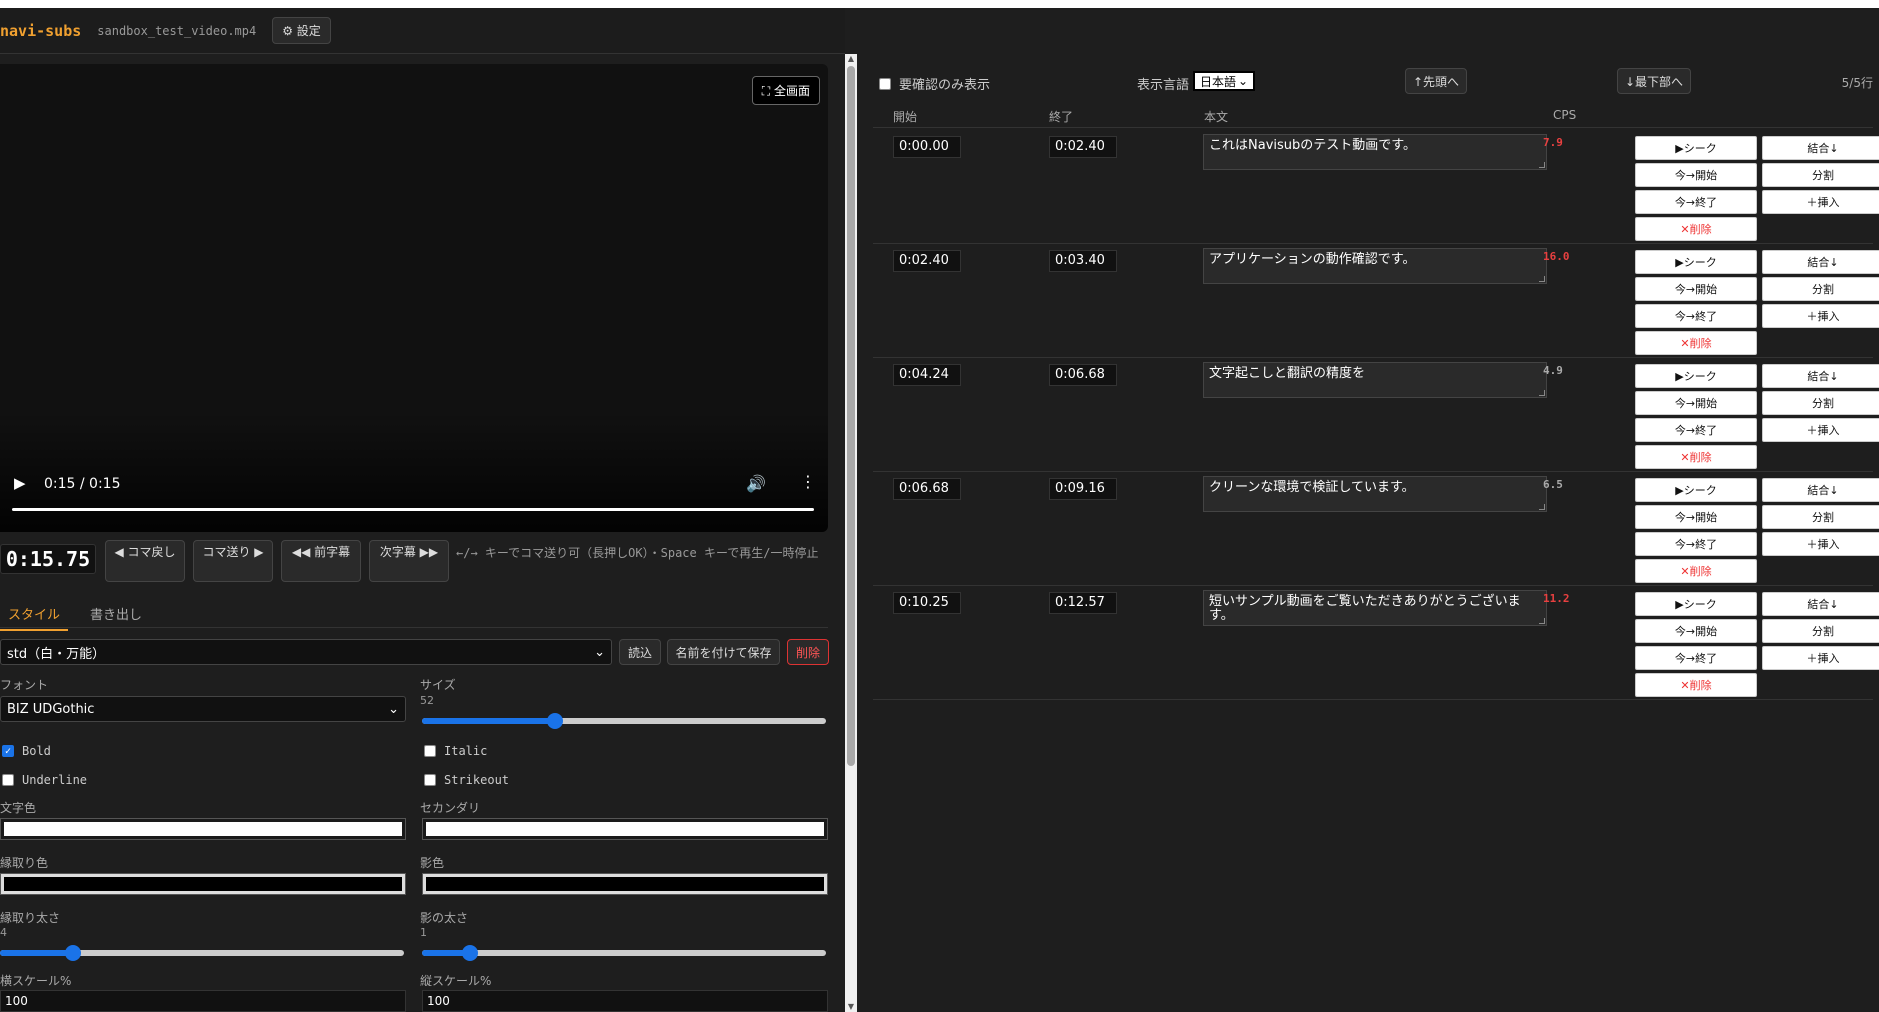 Image resolution: width=1879 pixels, height=1012 pixels. Describe the element at coordinates (321, 561) in the screenshot. I see `prev-subtitle-button: ◀◀ 前字幕` at that location.